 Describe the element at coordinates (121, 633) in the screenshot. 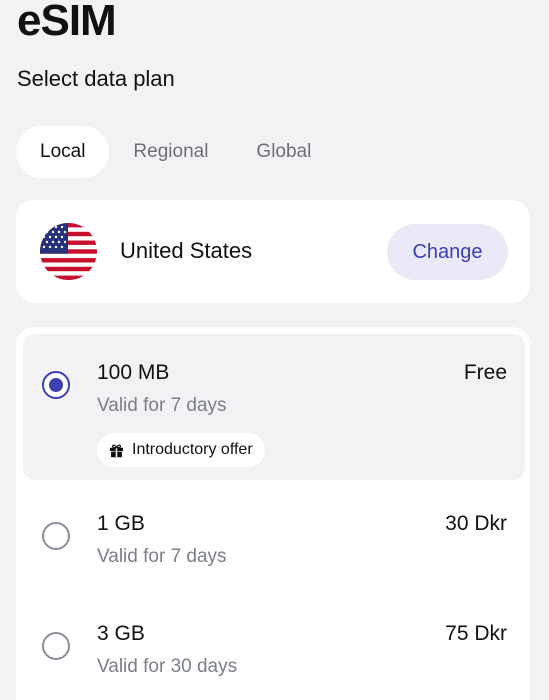

I see `plan-size: 3 GB` at that location.